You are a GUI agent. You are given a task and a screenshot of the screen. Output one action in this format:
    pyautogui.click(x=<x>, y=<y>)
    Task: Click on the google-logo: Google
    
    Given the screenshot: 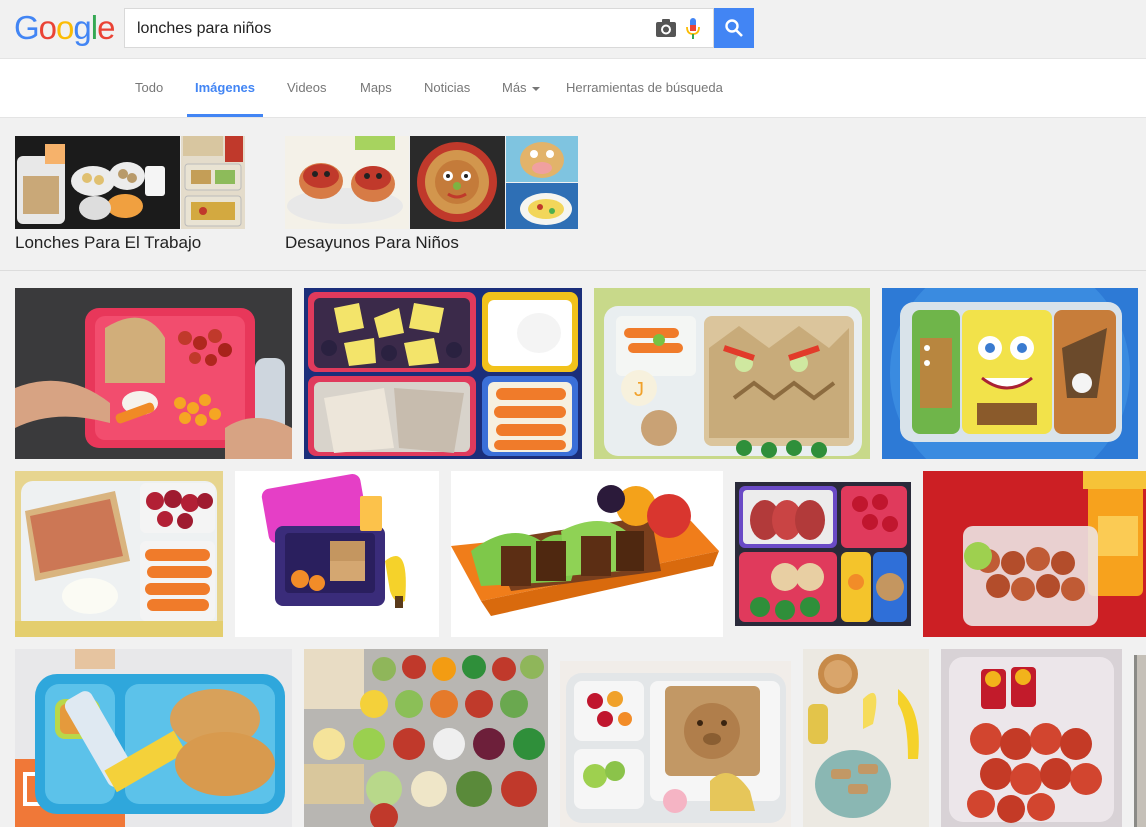 What is the action you would take?
    pyautogui.click(x=64, y=27)
    